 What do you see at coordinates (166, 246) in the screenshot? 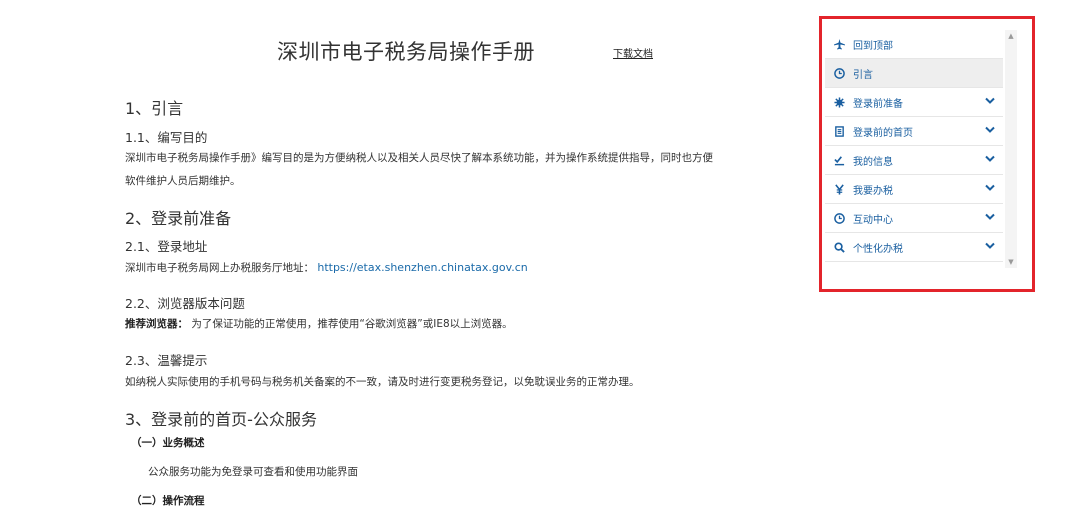
I see `subsection-heading-login-address: 2.1、登录地址` at bounding box center [166, 246].